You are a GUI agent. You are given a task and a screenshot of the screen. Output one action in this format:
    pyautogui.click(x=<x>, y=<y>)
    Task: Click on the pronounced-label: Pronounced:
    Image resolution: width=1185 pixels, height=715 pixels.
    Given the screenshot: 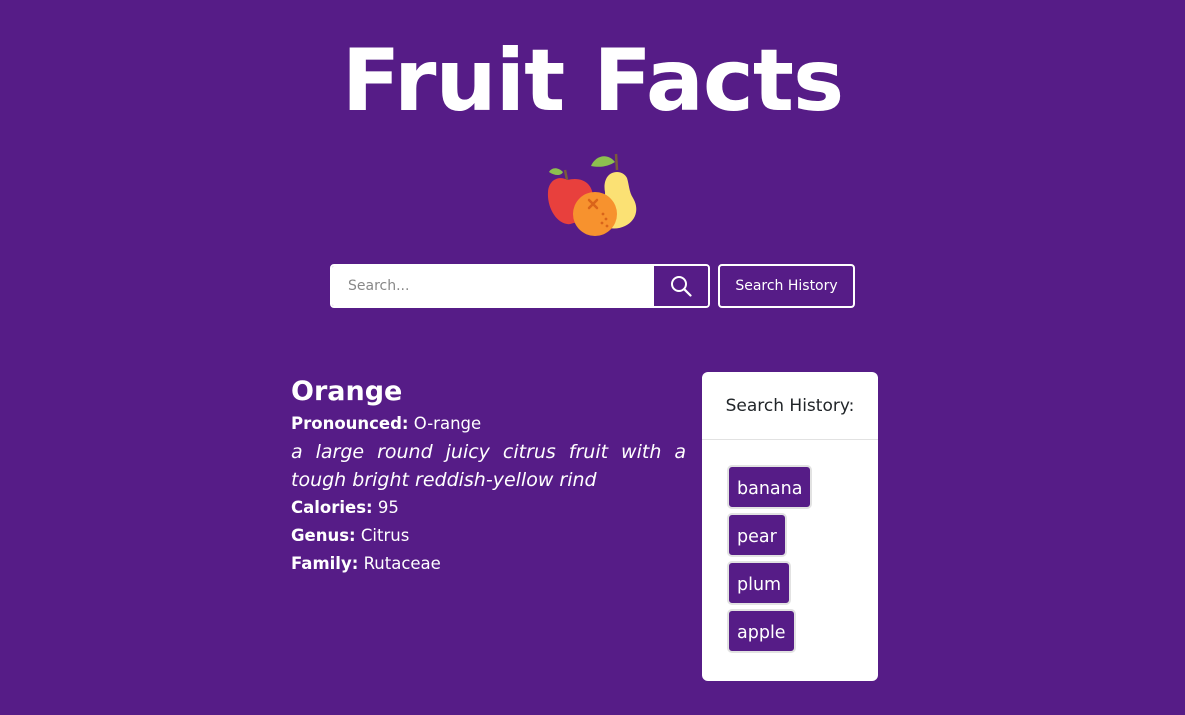 What is the action you would take?
    pyautogui.click(x=350, y=423)
    